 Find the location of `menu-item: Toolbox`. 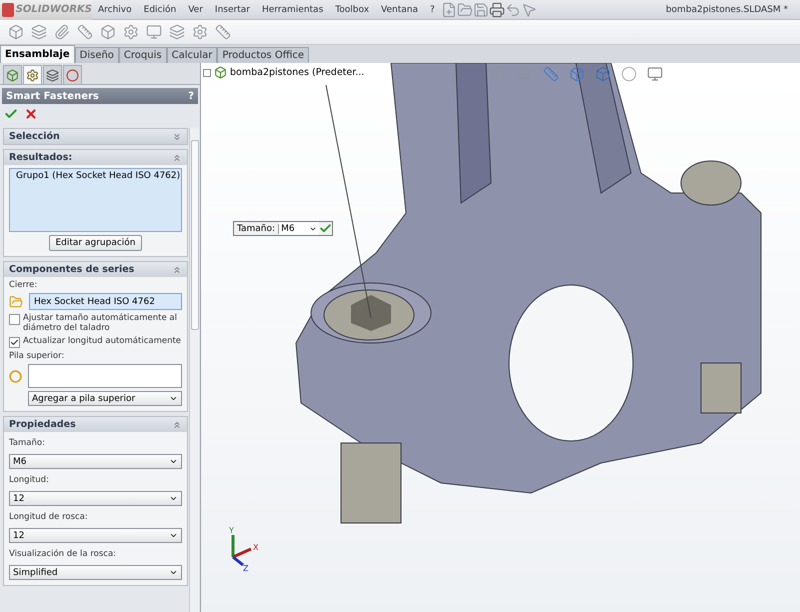

menu-item: Toolbox is located at coordinates (352, 9).